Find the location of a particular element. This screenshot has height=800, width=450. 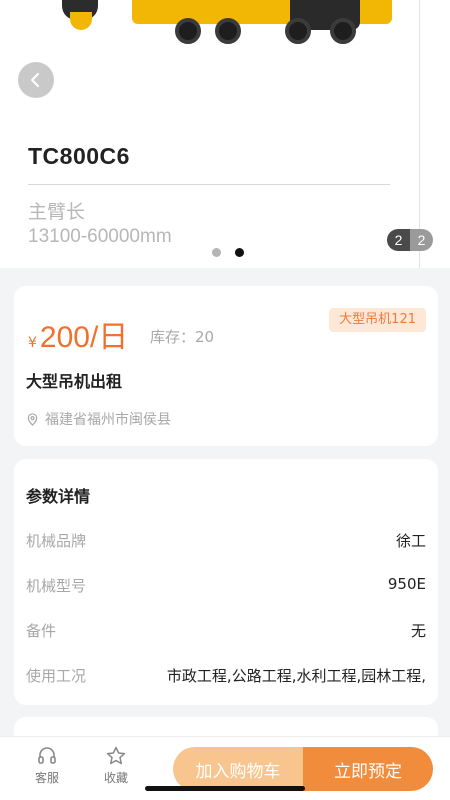

slide-counter: 2 2 is located at coordinates (410, 240).